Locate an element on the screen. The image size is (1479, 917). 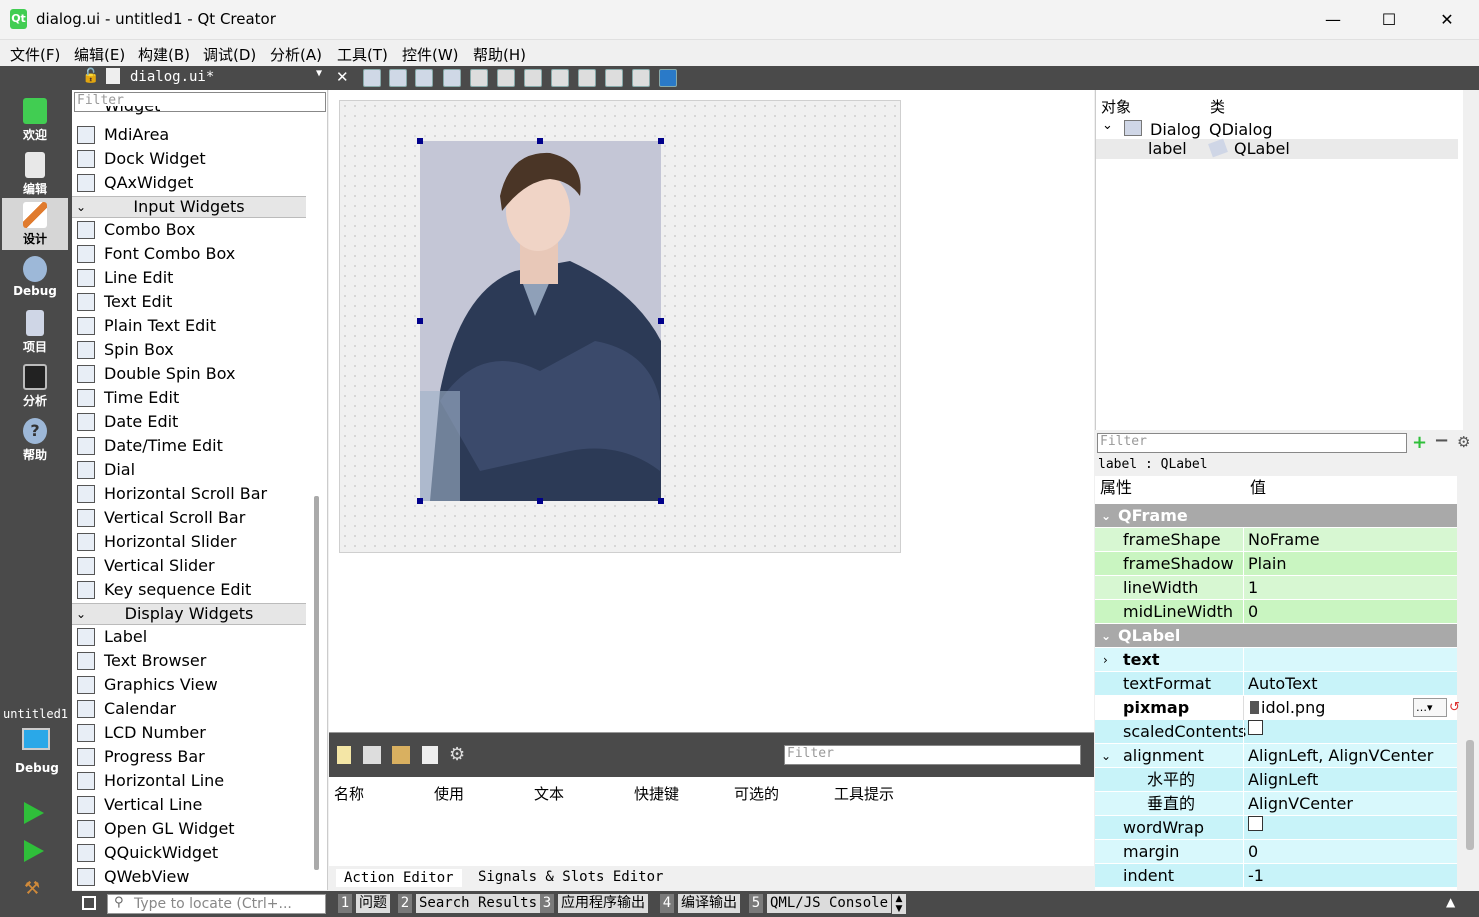
widget-item: Date/Time Edit is located at coordinates (190, 446).